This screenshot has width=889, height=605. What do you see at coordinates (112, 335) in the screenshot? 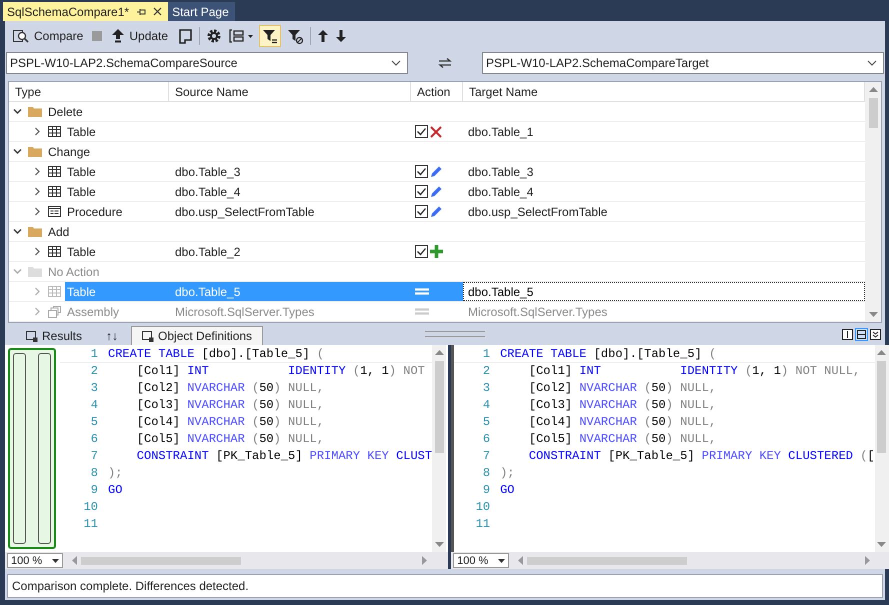
I see `panel-tab: ↑↓` at bounding box center [112, 335].